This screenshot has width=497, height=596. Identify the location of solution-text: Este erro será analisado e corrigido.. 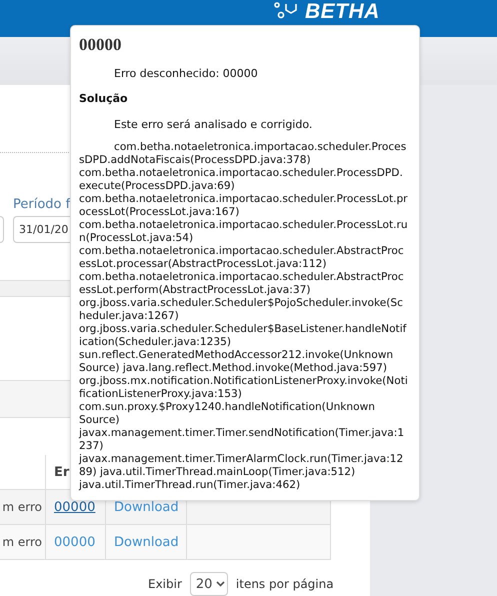
(214, 124).